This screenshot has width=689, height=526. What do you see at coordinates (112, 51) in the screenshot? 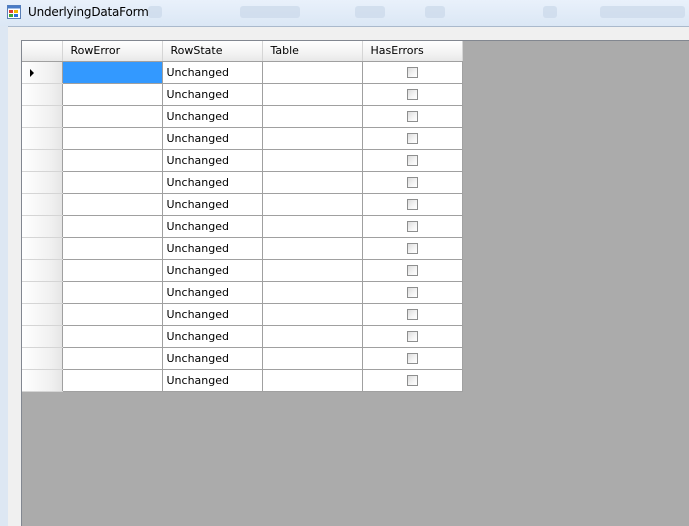
I see `column-header-row-error: RowError` at bounding box center [112, 51].